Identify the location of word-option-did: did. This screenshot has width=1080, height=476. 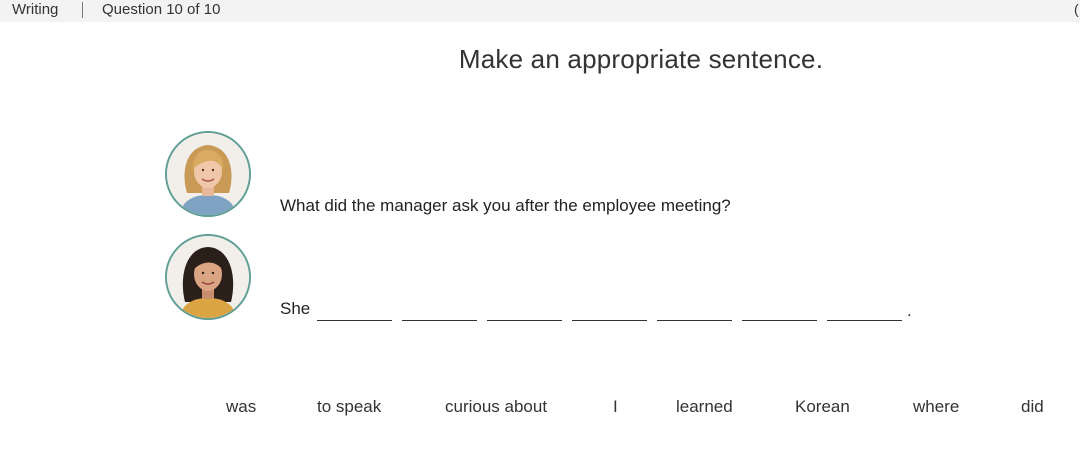
(1032, 407).